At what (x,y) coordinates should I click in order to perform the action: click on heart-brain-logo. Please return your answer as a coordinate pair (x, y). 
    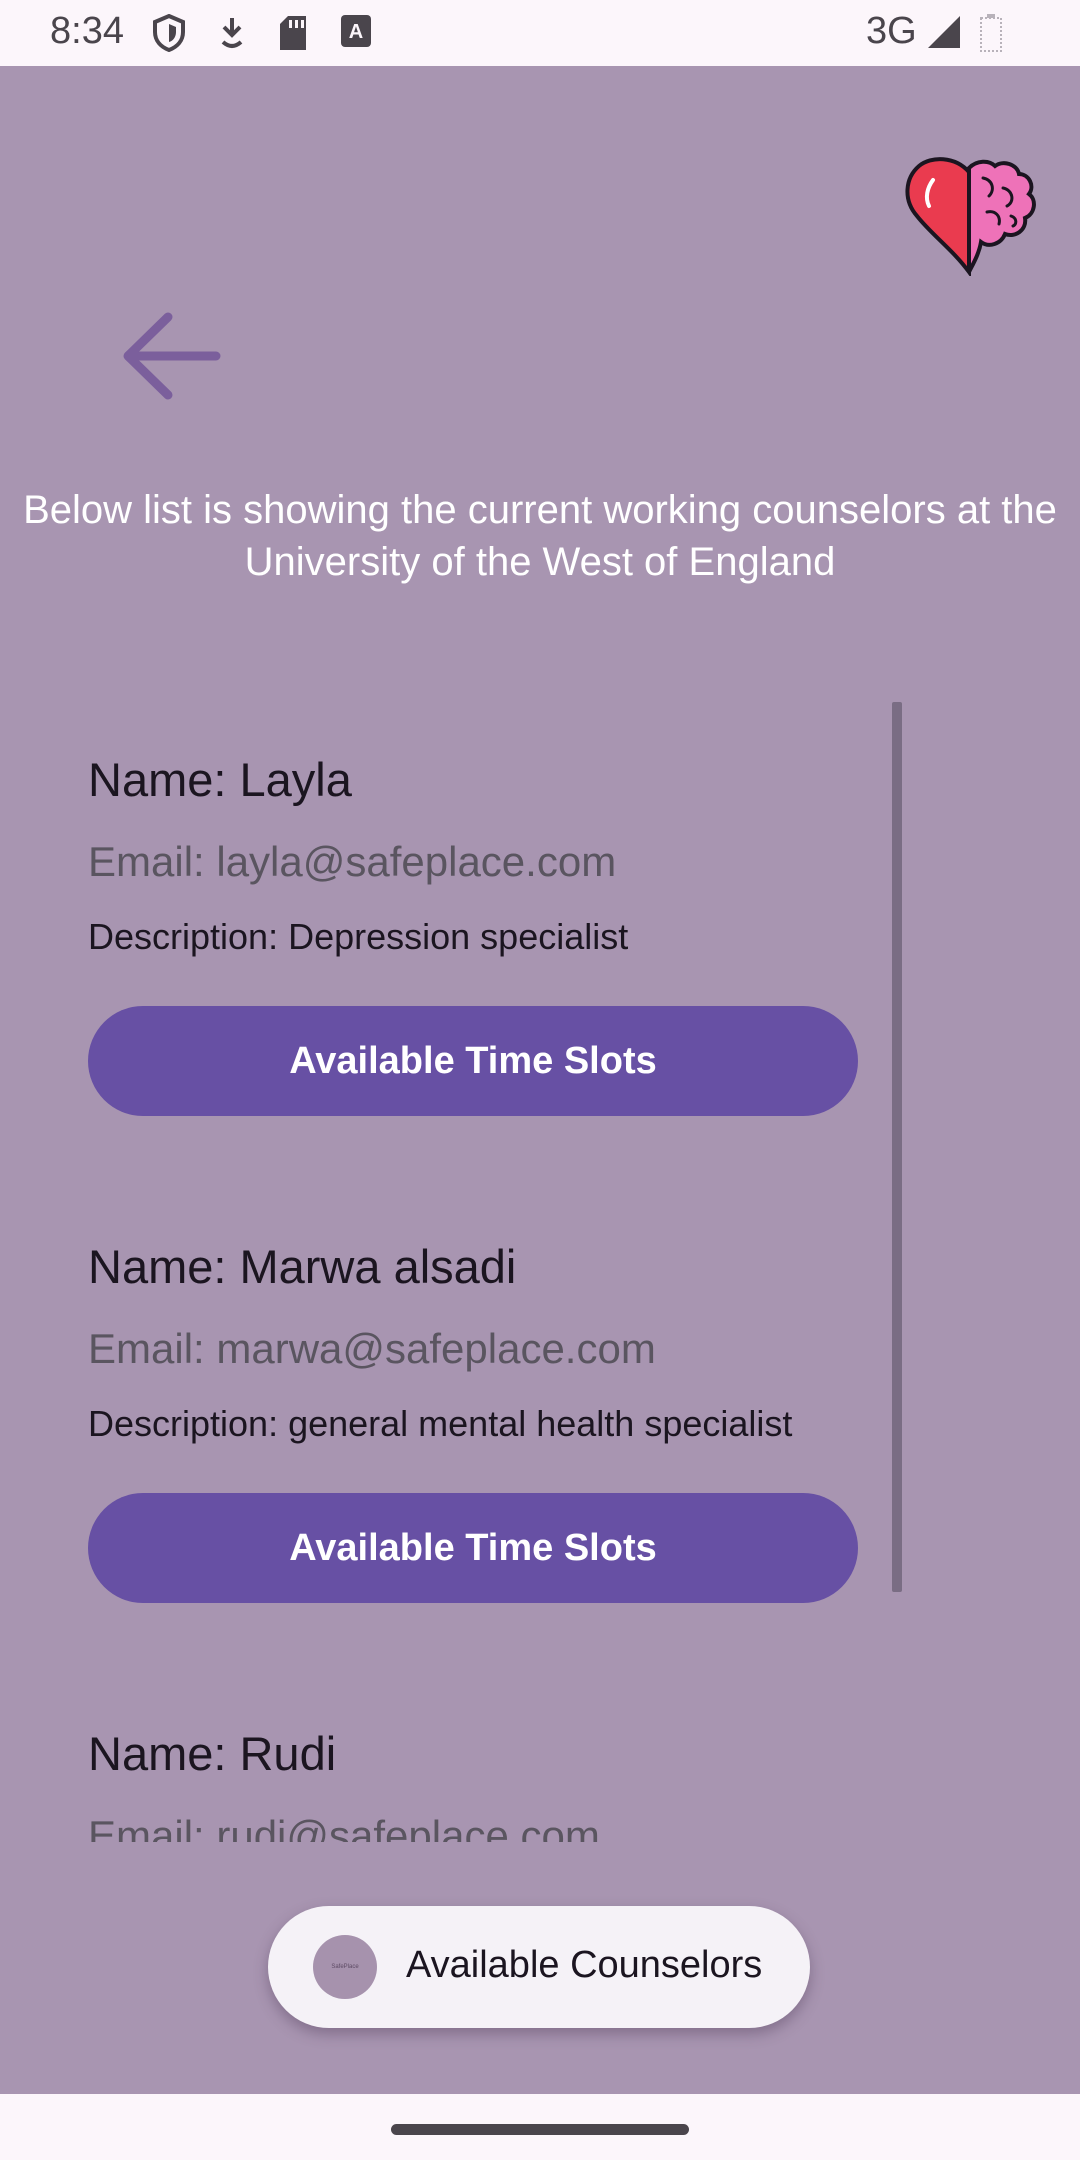
    Looking at the image, I should click on (970, 217).